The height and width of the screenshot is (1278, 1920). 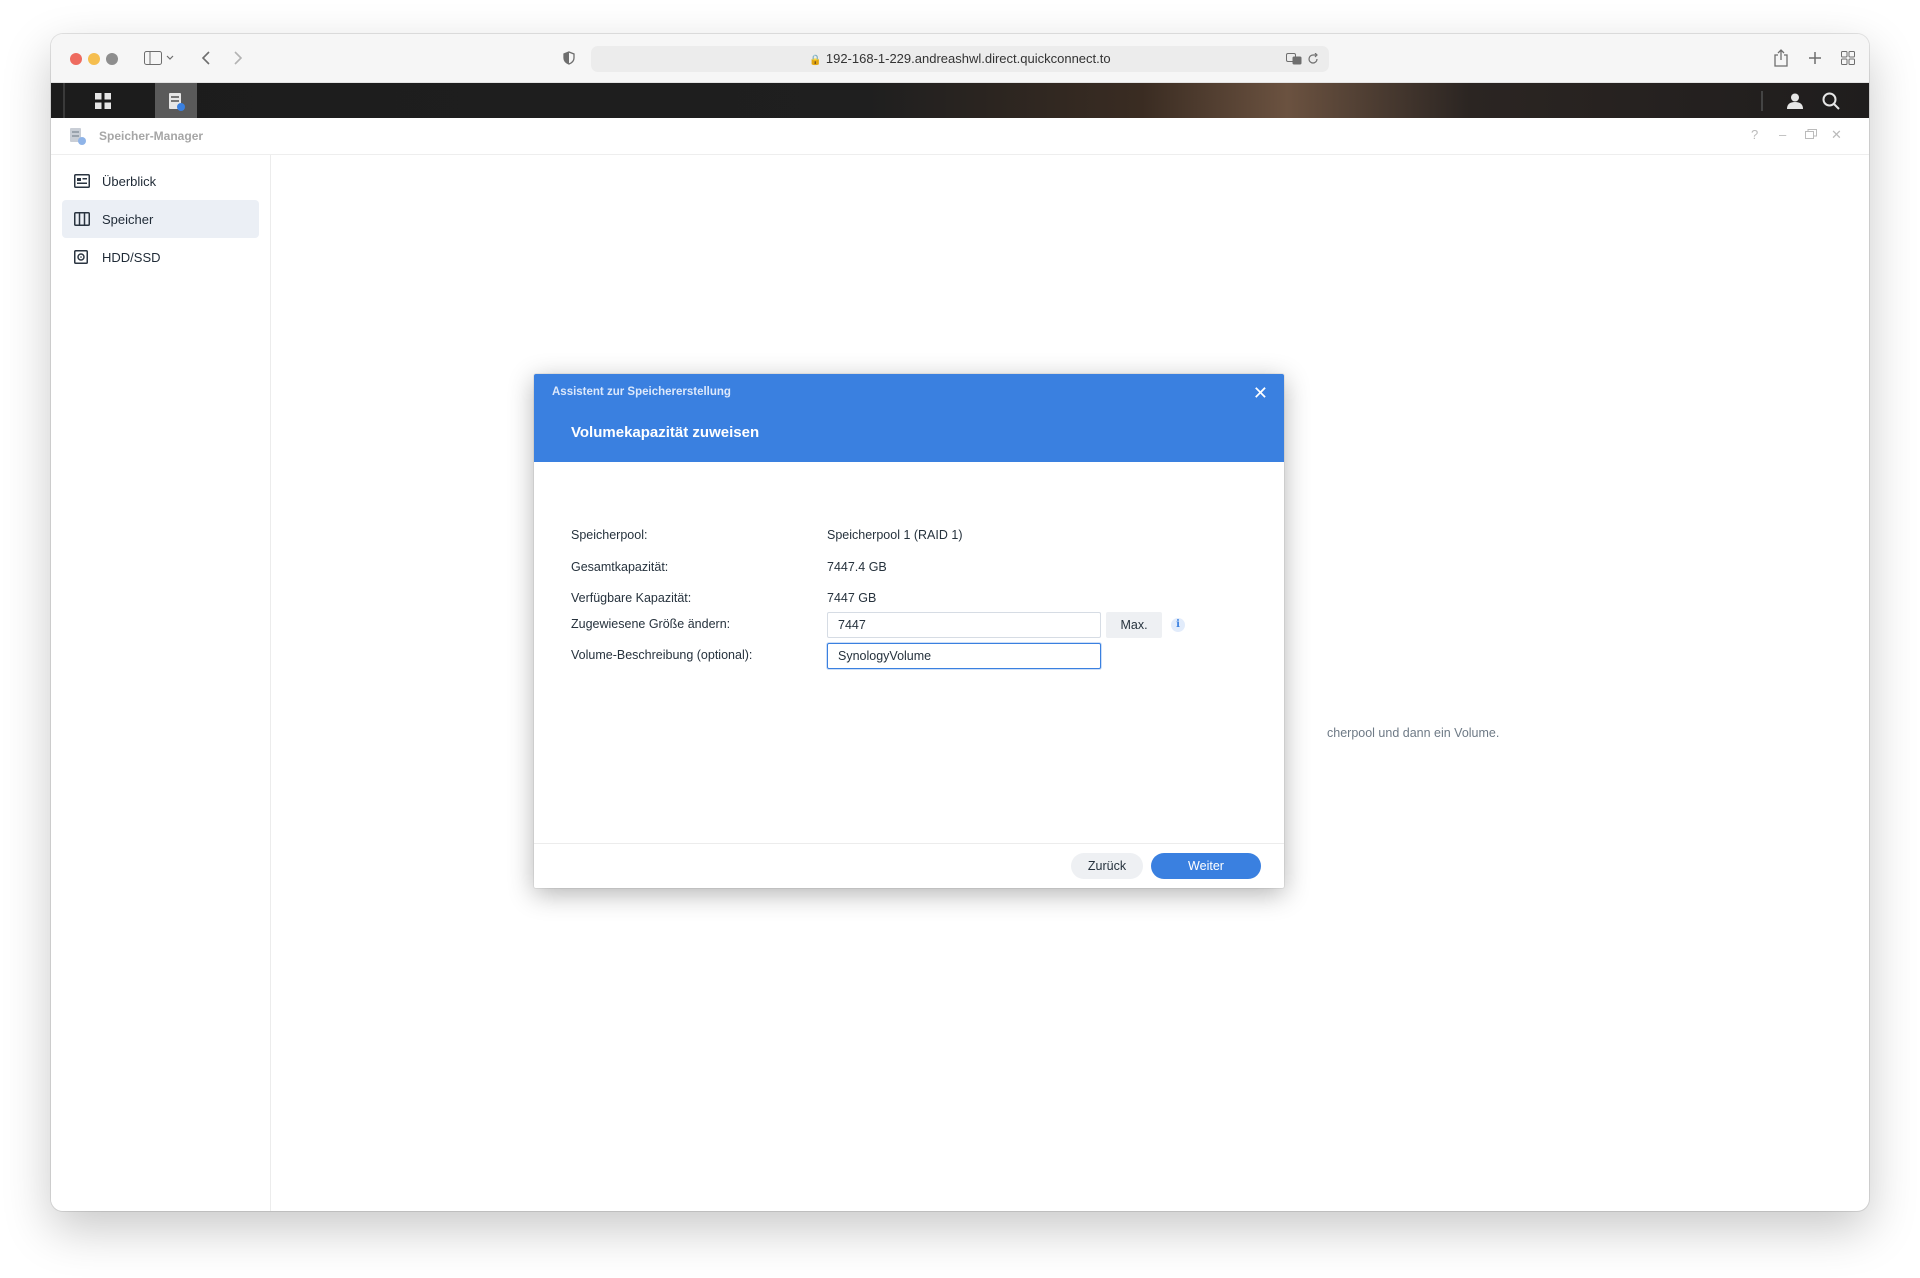 I want to click on dialog-footer: Zurück Weiter, so click(x=909, y=865).